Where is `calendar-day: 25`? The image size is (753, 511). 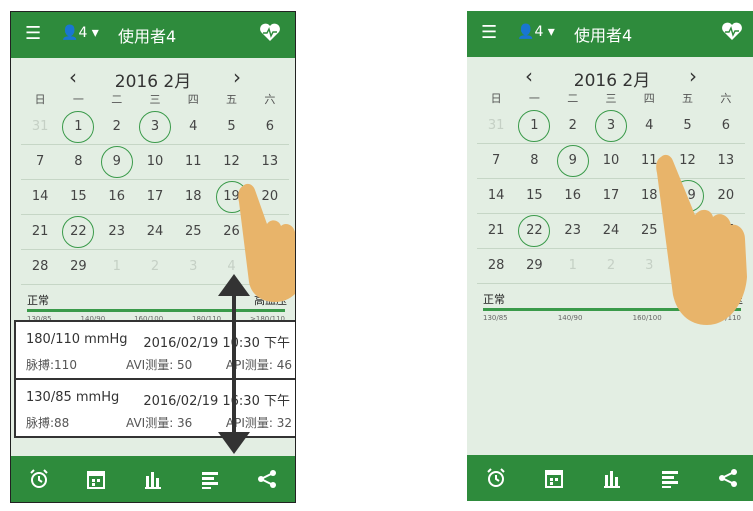
calendar-day: 25 is located at coordinates (193, 232).